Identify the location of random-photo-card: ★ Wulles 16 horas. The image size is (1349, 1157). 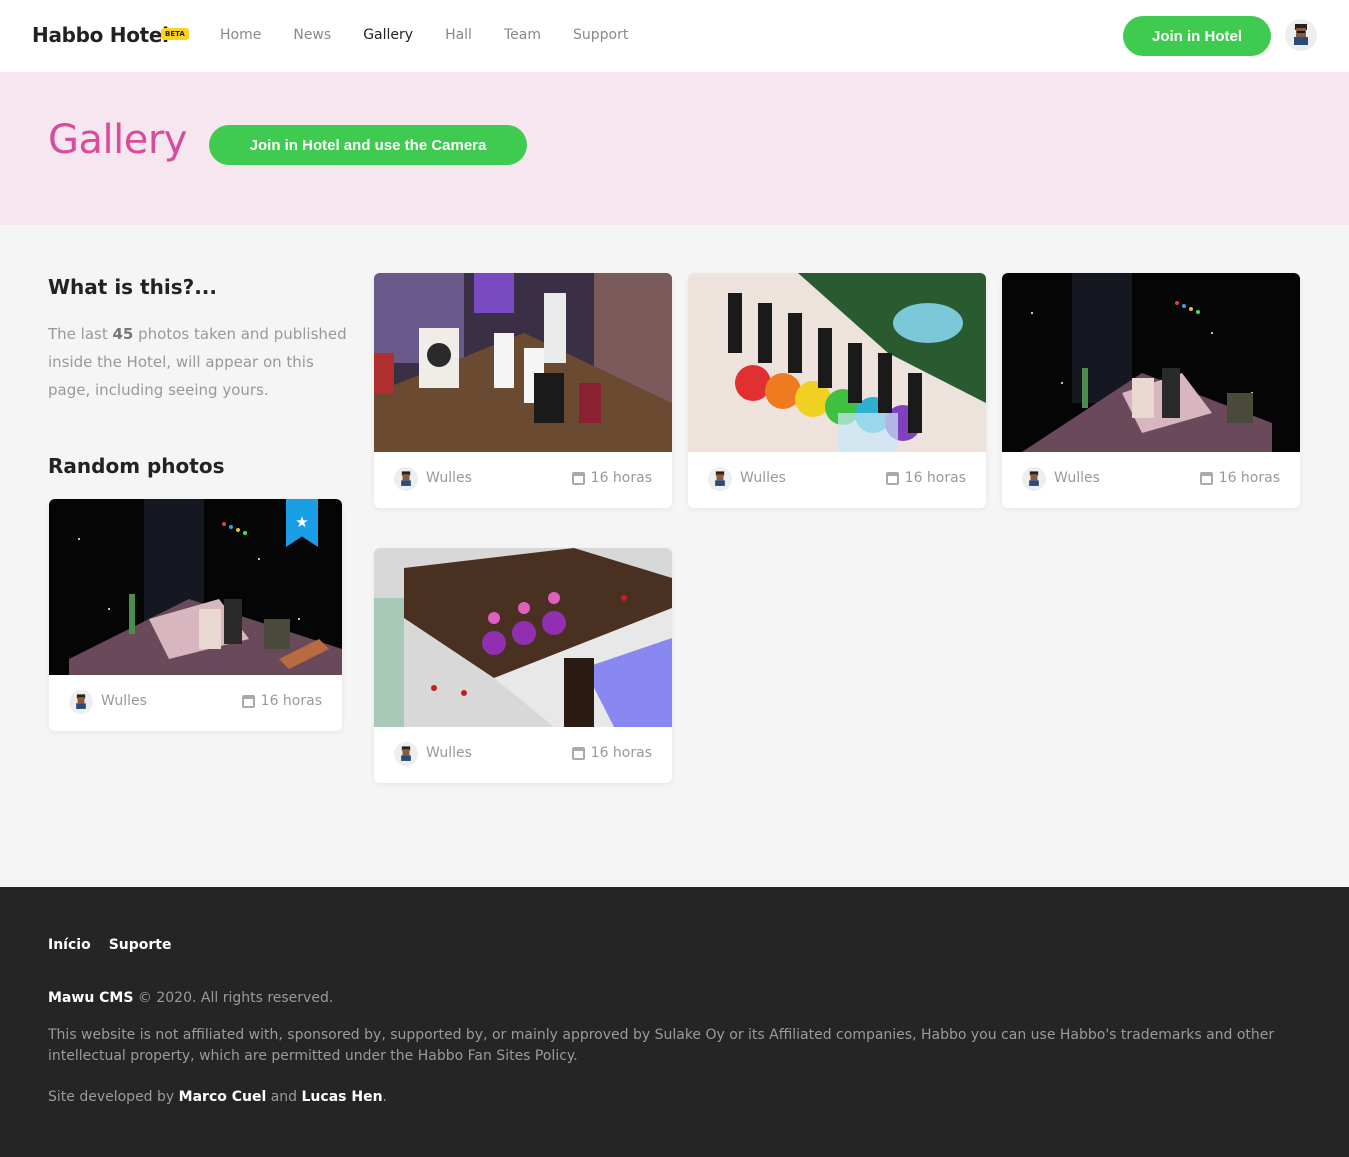
(195, 615).